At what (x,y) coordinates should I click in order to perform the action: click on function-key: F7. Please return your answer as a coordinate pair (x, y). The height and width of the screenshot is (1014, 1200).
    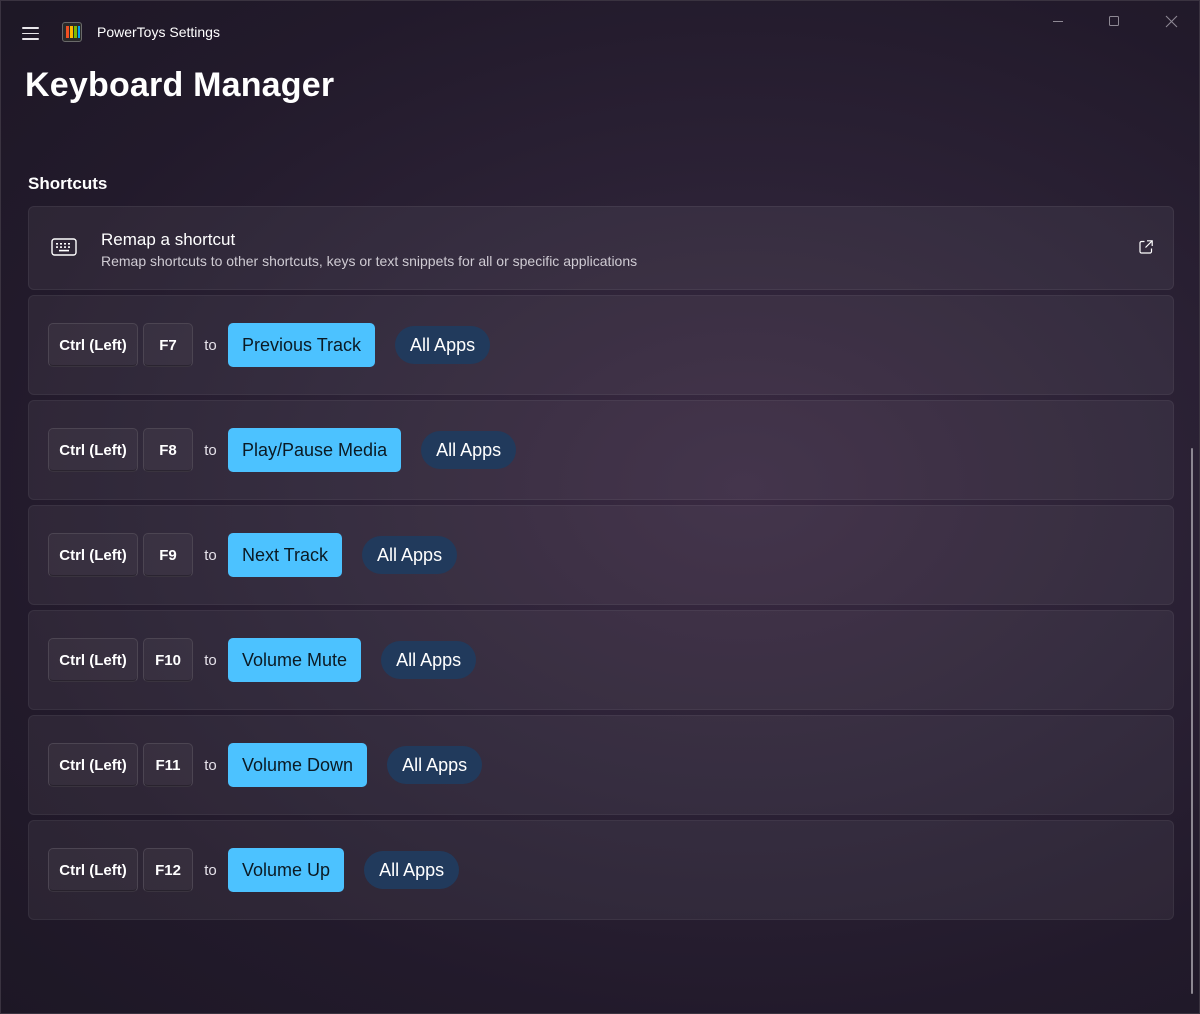
    Looking at the image, I should click on (168, 345).